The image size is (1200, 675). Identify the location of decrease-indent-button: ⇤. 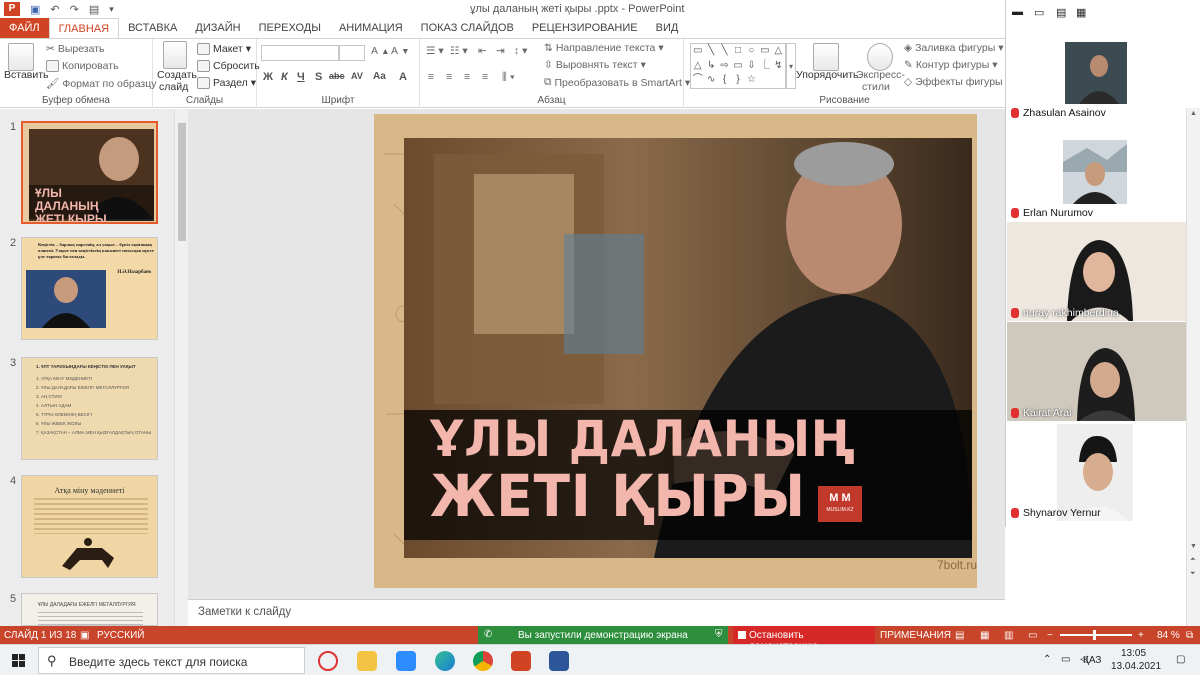
(482, 51).